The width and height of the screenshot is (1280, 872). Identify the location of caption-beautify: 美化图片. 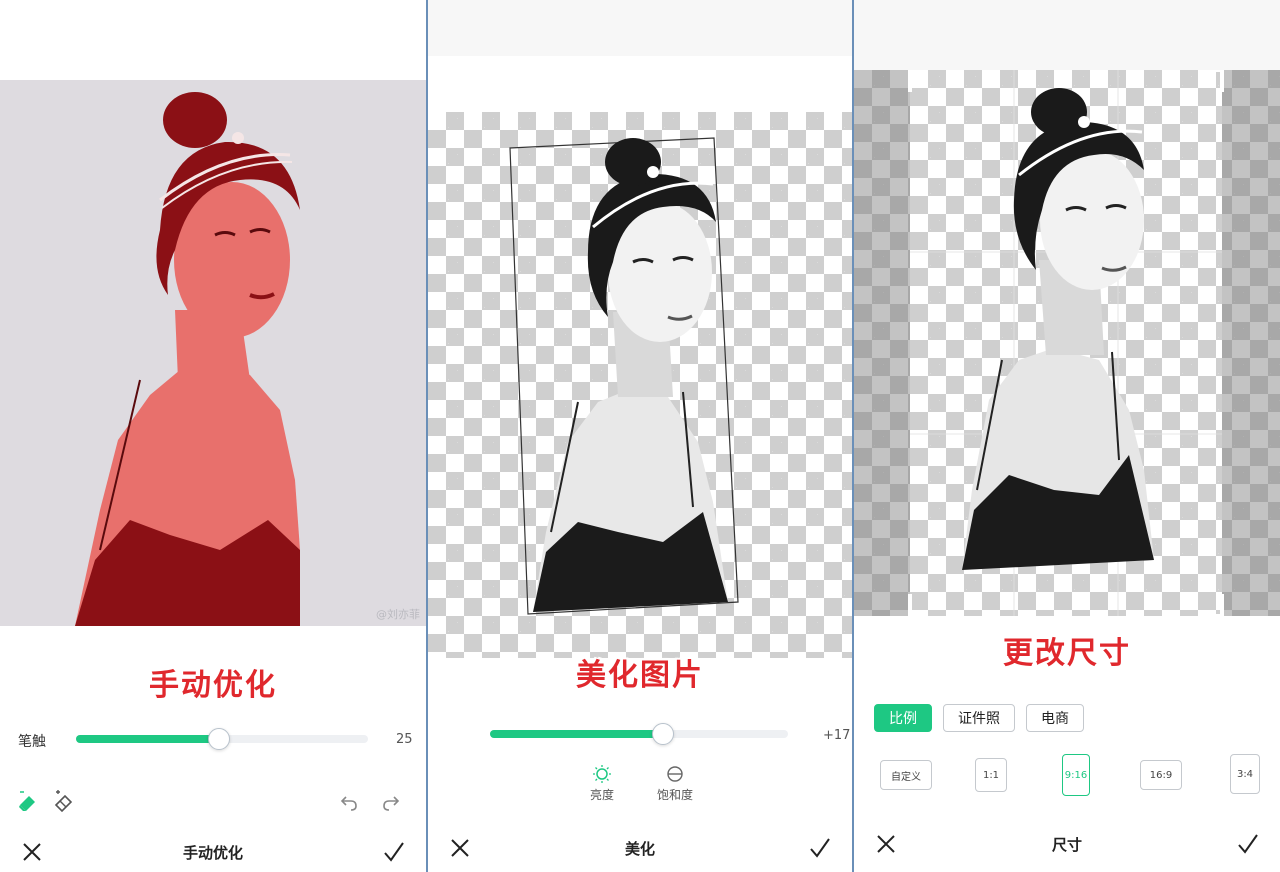
(640, 675).